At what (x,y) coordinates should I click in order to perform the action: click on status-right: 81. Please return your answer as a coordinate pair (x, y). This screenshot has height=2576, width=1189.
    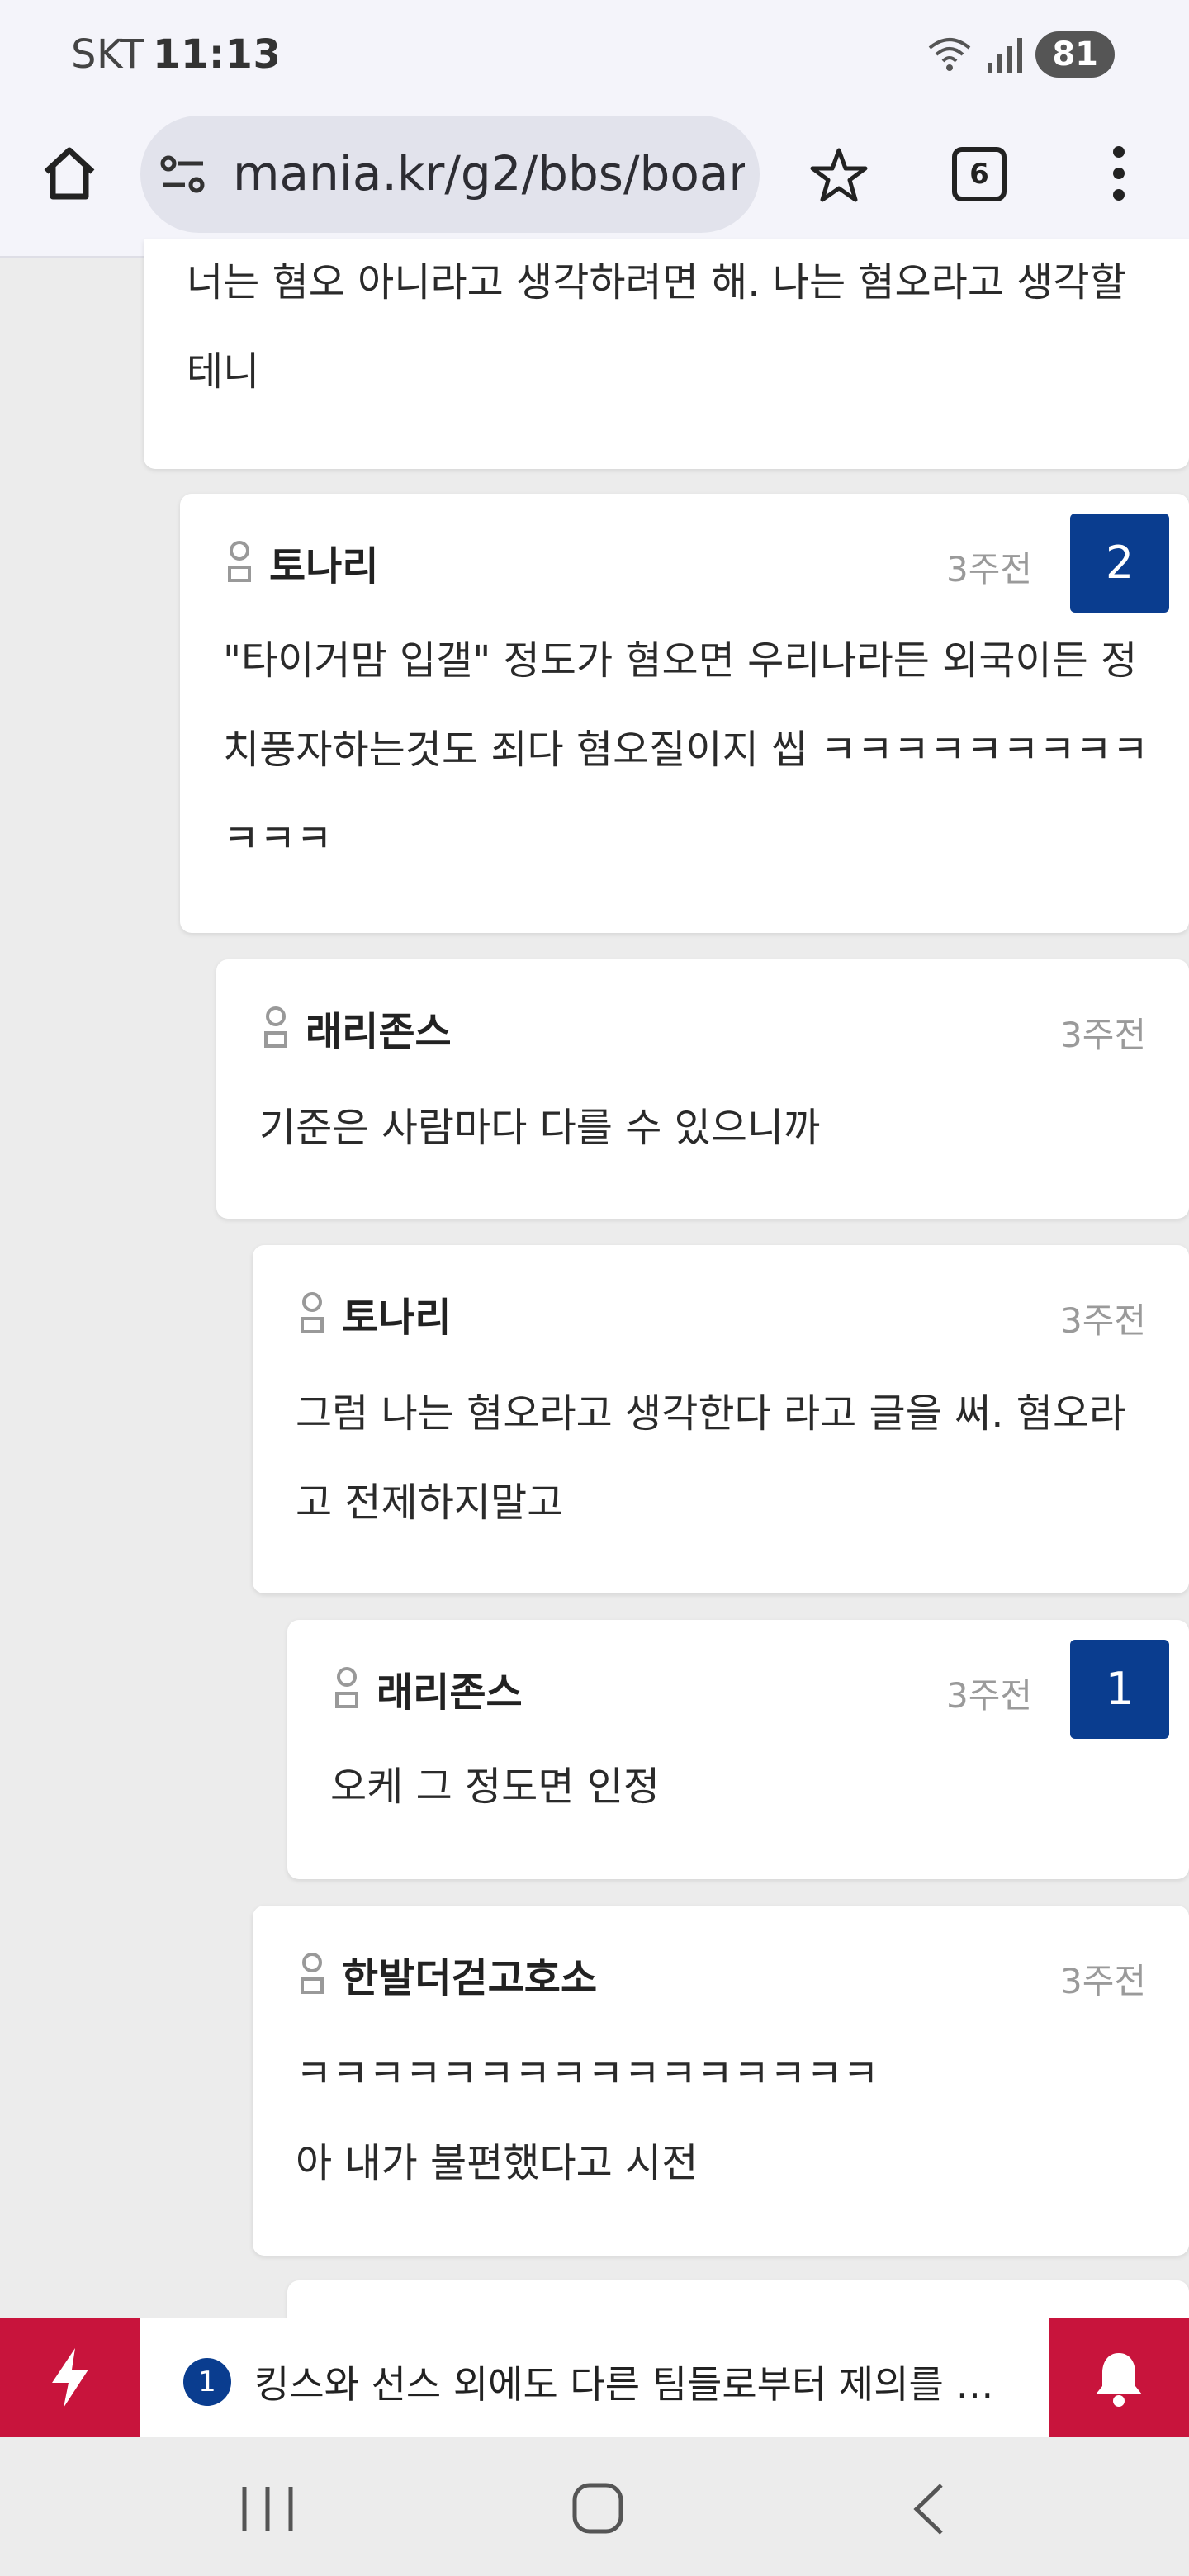
    Looking at the image, I should click on (1020, 54).